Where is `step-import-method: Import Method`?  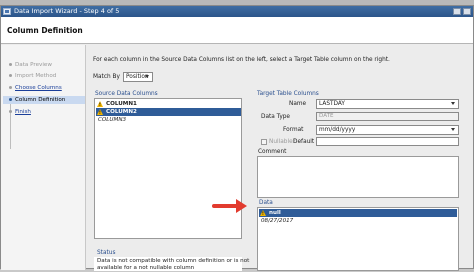
step-import-method: Import Method is located at coordinates (32, 76).